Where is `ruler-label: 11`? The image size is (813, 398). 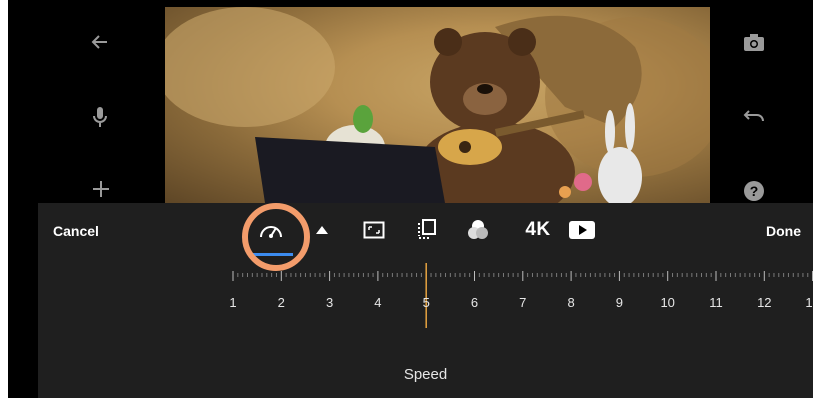 ruler-label: 11 is located at coordinates (716, 302).